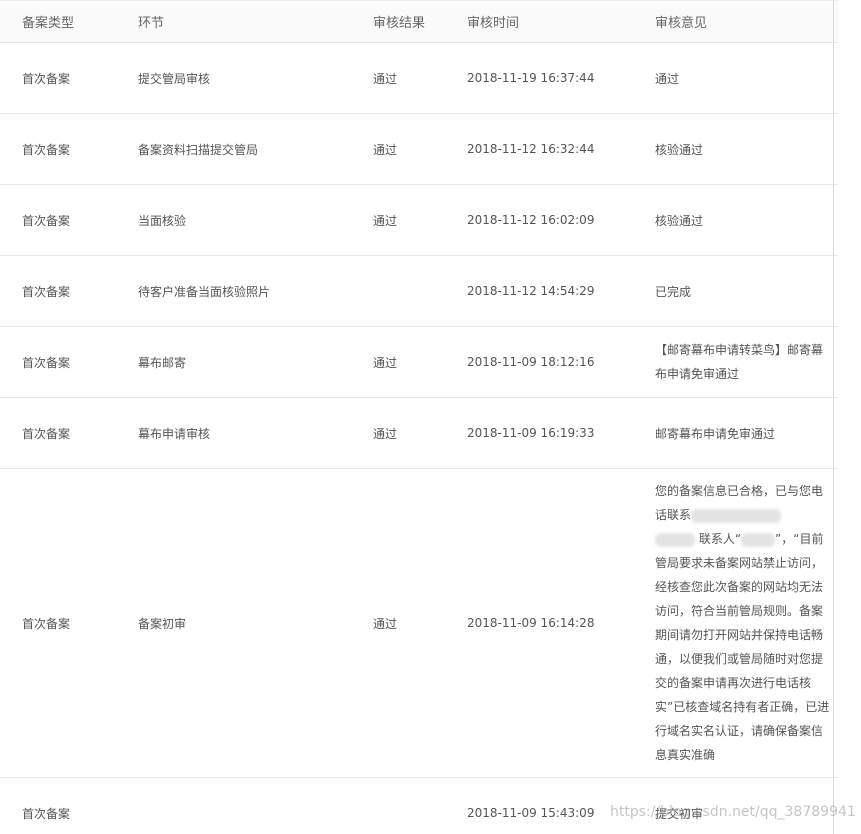  I want to click on header-review-time: 审核时间, so click(561, 21).